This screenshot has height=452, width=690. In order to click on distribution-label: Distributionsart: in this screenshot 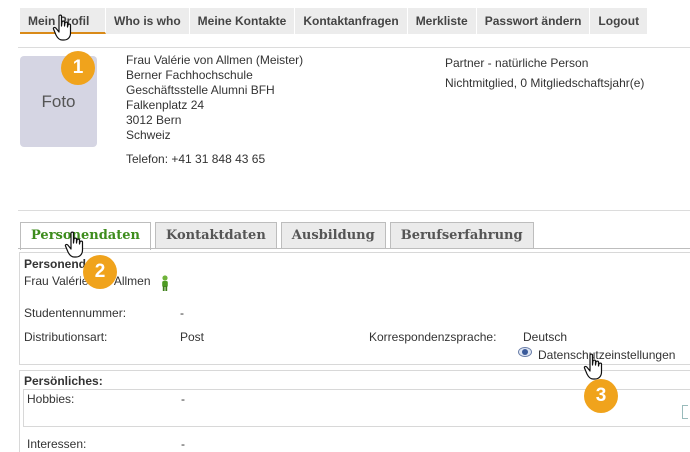, I will do `click(66, 337)`.